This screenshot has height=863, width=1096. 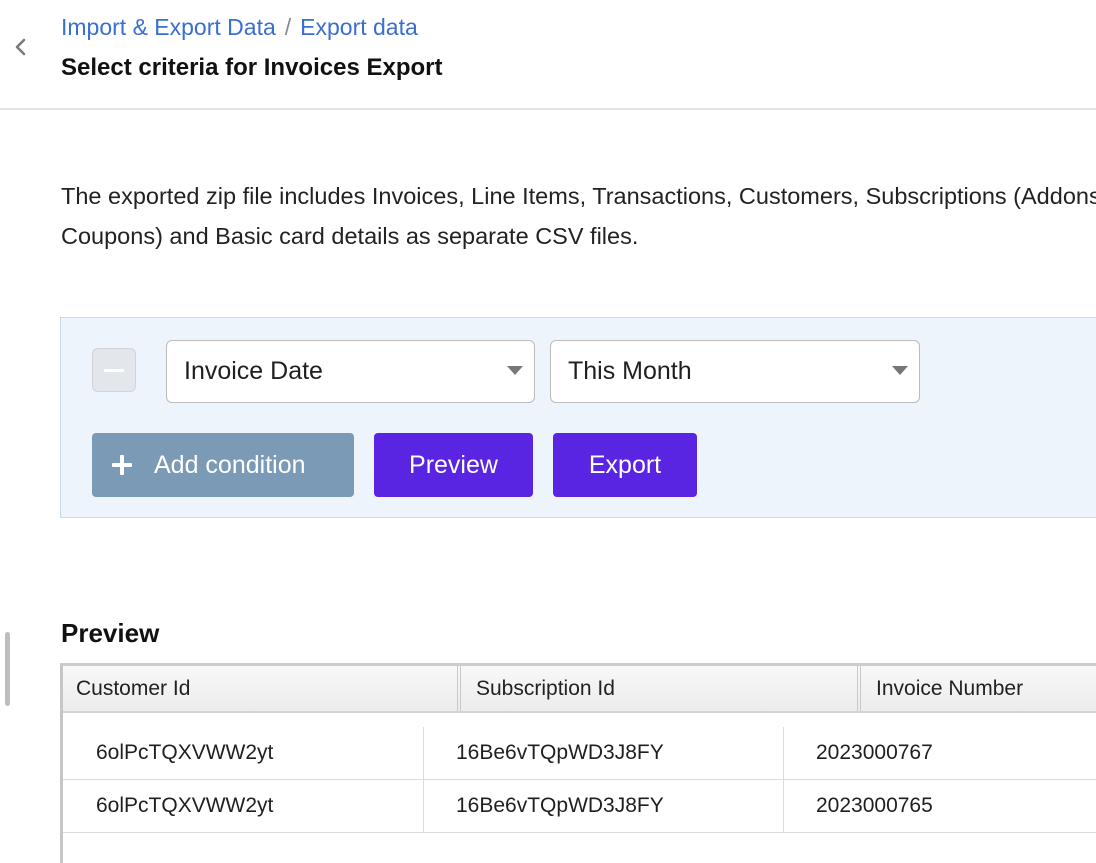 What do you see at coordinates (168, 27) in the screenshot?
I see `breadcrumb-import-export-link: Import & Export Data` at bounding box center [168, 27].